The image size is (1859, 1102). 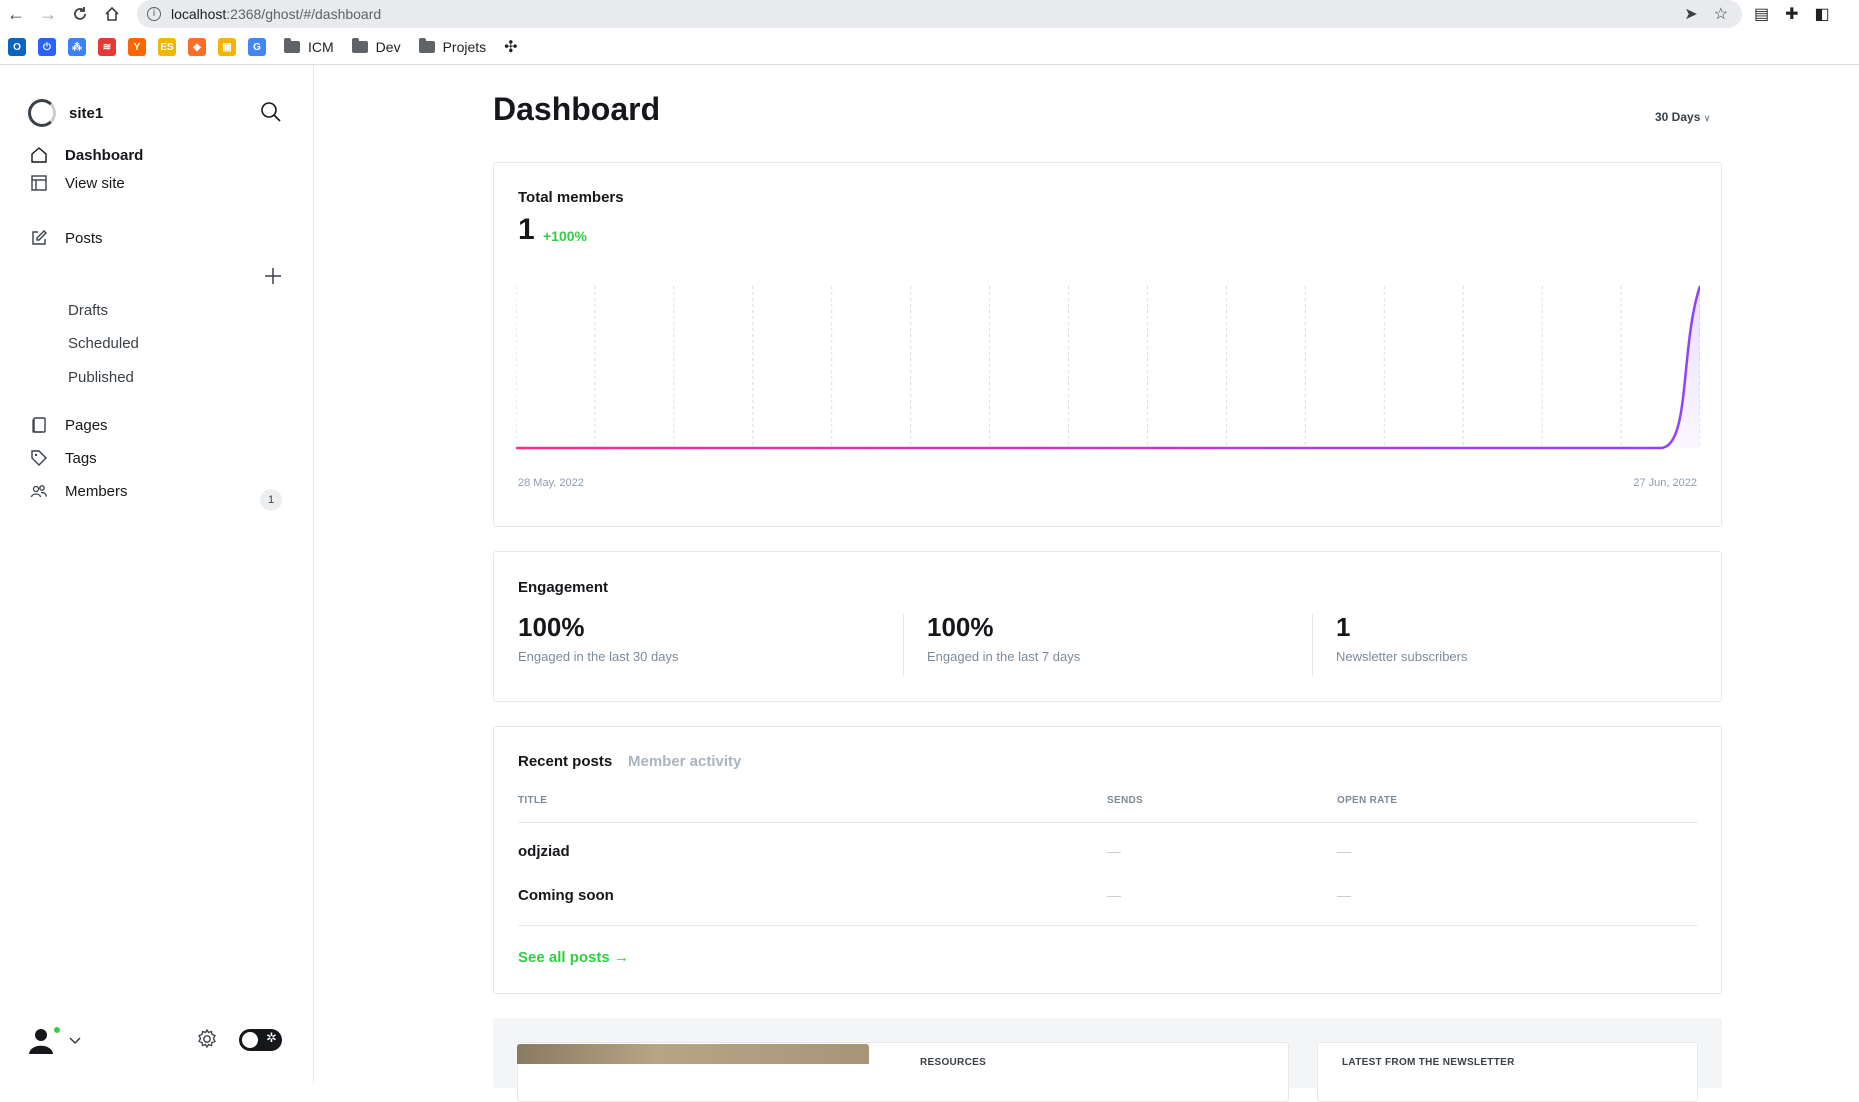 I want to click on date-range-select: 30 Days ∨, so click(x=1682, y=117).